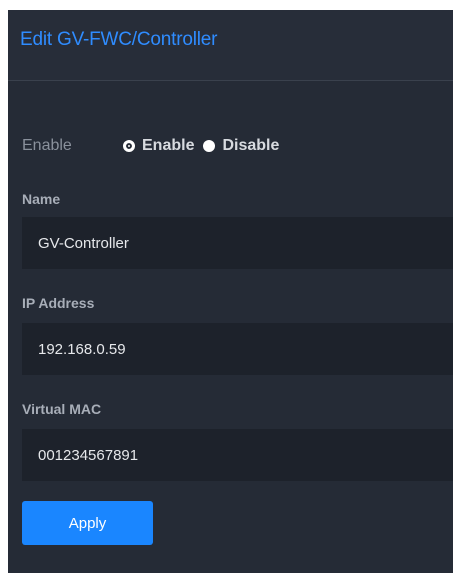 This screenshot has height=573, width=453. I want to click on page-title: Edit GV-FWC/Controller, so click(119, 39).